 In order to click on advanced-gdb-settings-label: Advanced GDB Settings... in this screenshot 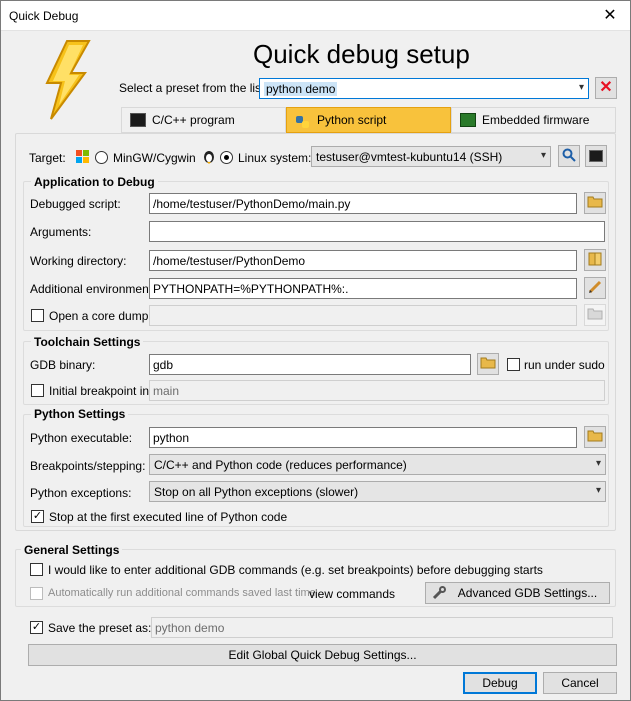, I will do `click(527, 593)`.